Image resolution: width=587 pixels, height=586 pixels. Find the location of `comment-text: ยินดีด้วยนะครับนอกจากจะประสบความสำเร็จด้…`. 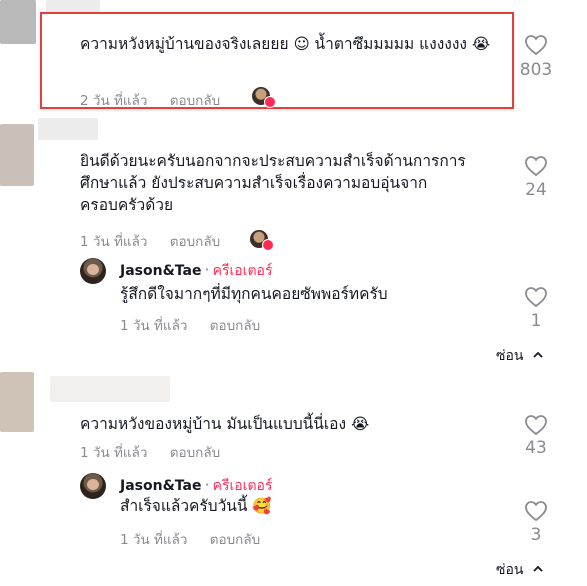

comment-text: ยินดีด้วยนะครับนอกจากจะประสบความสำเร็จด้… is located at coordinates (295, 183).